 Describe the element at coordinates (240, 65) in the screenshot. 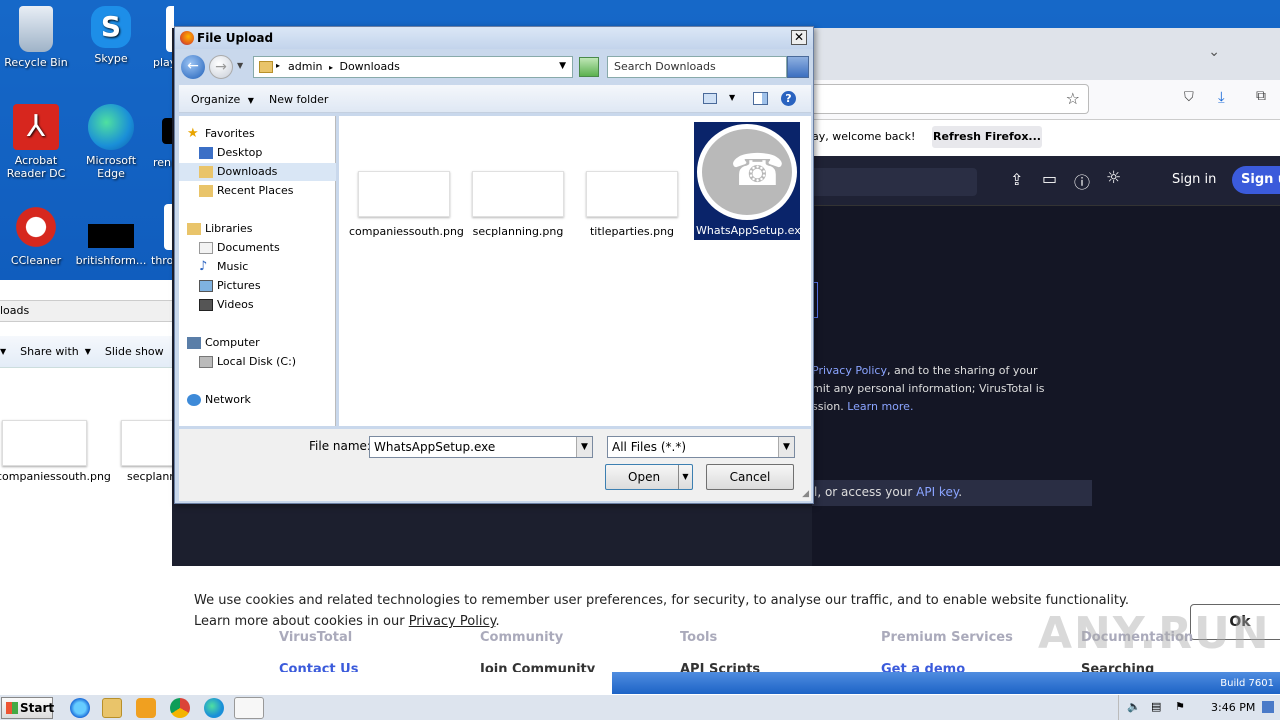

I see `history-dropdown-icon: ▼` at that location.